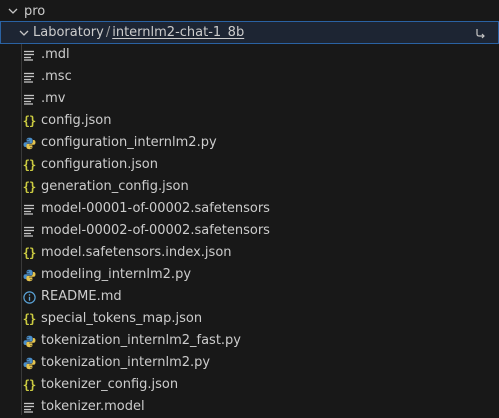 The width and height of the screenshot is (499, 418). I want to click on tree-item-pro: pro, so click(249, 11).